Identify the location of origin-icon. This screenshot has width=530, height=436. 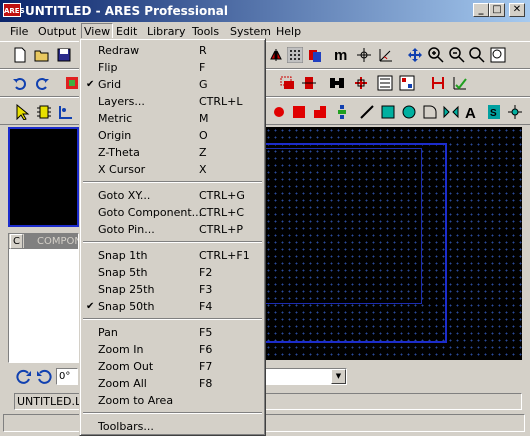
(364, 55).